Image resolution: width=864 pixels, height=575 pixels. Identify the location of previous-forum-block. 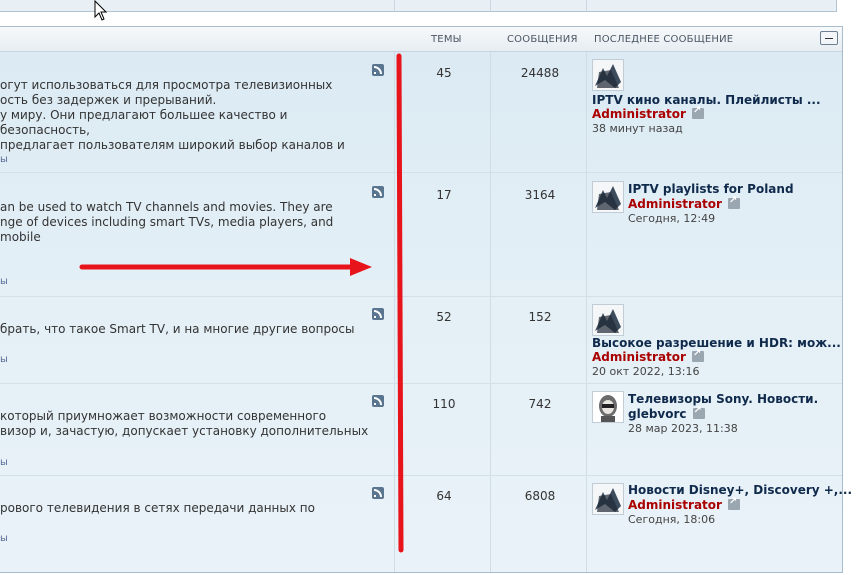
(418, 6).